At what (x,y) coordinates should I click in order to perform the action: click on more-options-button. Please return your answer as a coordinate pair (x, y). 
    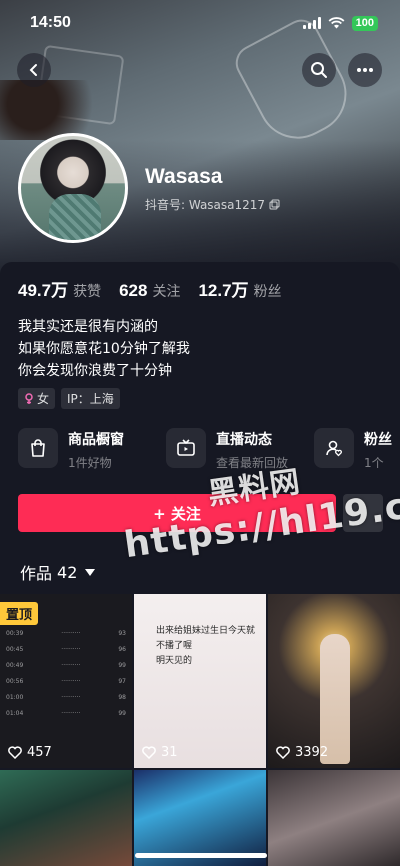
    Looking at the image, I should click on (365, 70).